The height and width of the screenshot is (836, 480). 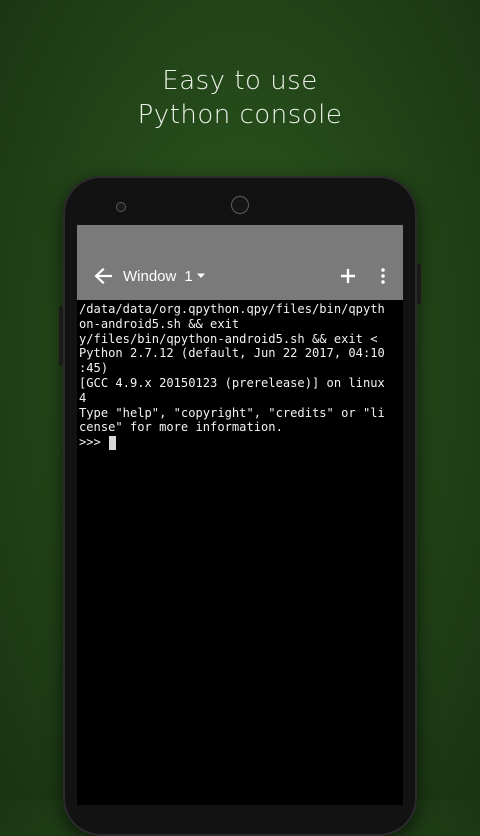 What do you see at coordinates (61, 336) in the screenshot?
I see `side-button` at bounding box center [61, 336].